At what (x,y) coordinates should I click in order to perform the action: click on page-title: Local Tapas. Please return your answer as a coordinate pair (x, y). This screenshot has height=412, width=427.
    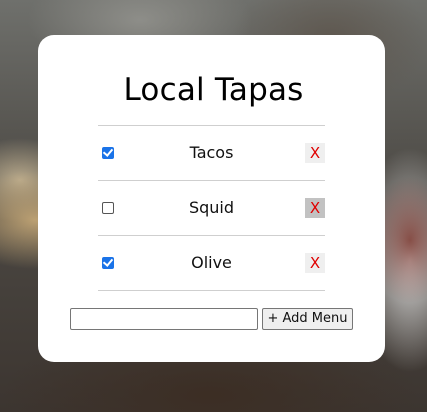
    Looking at the image, I should click on (213, 90).